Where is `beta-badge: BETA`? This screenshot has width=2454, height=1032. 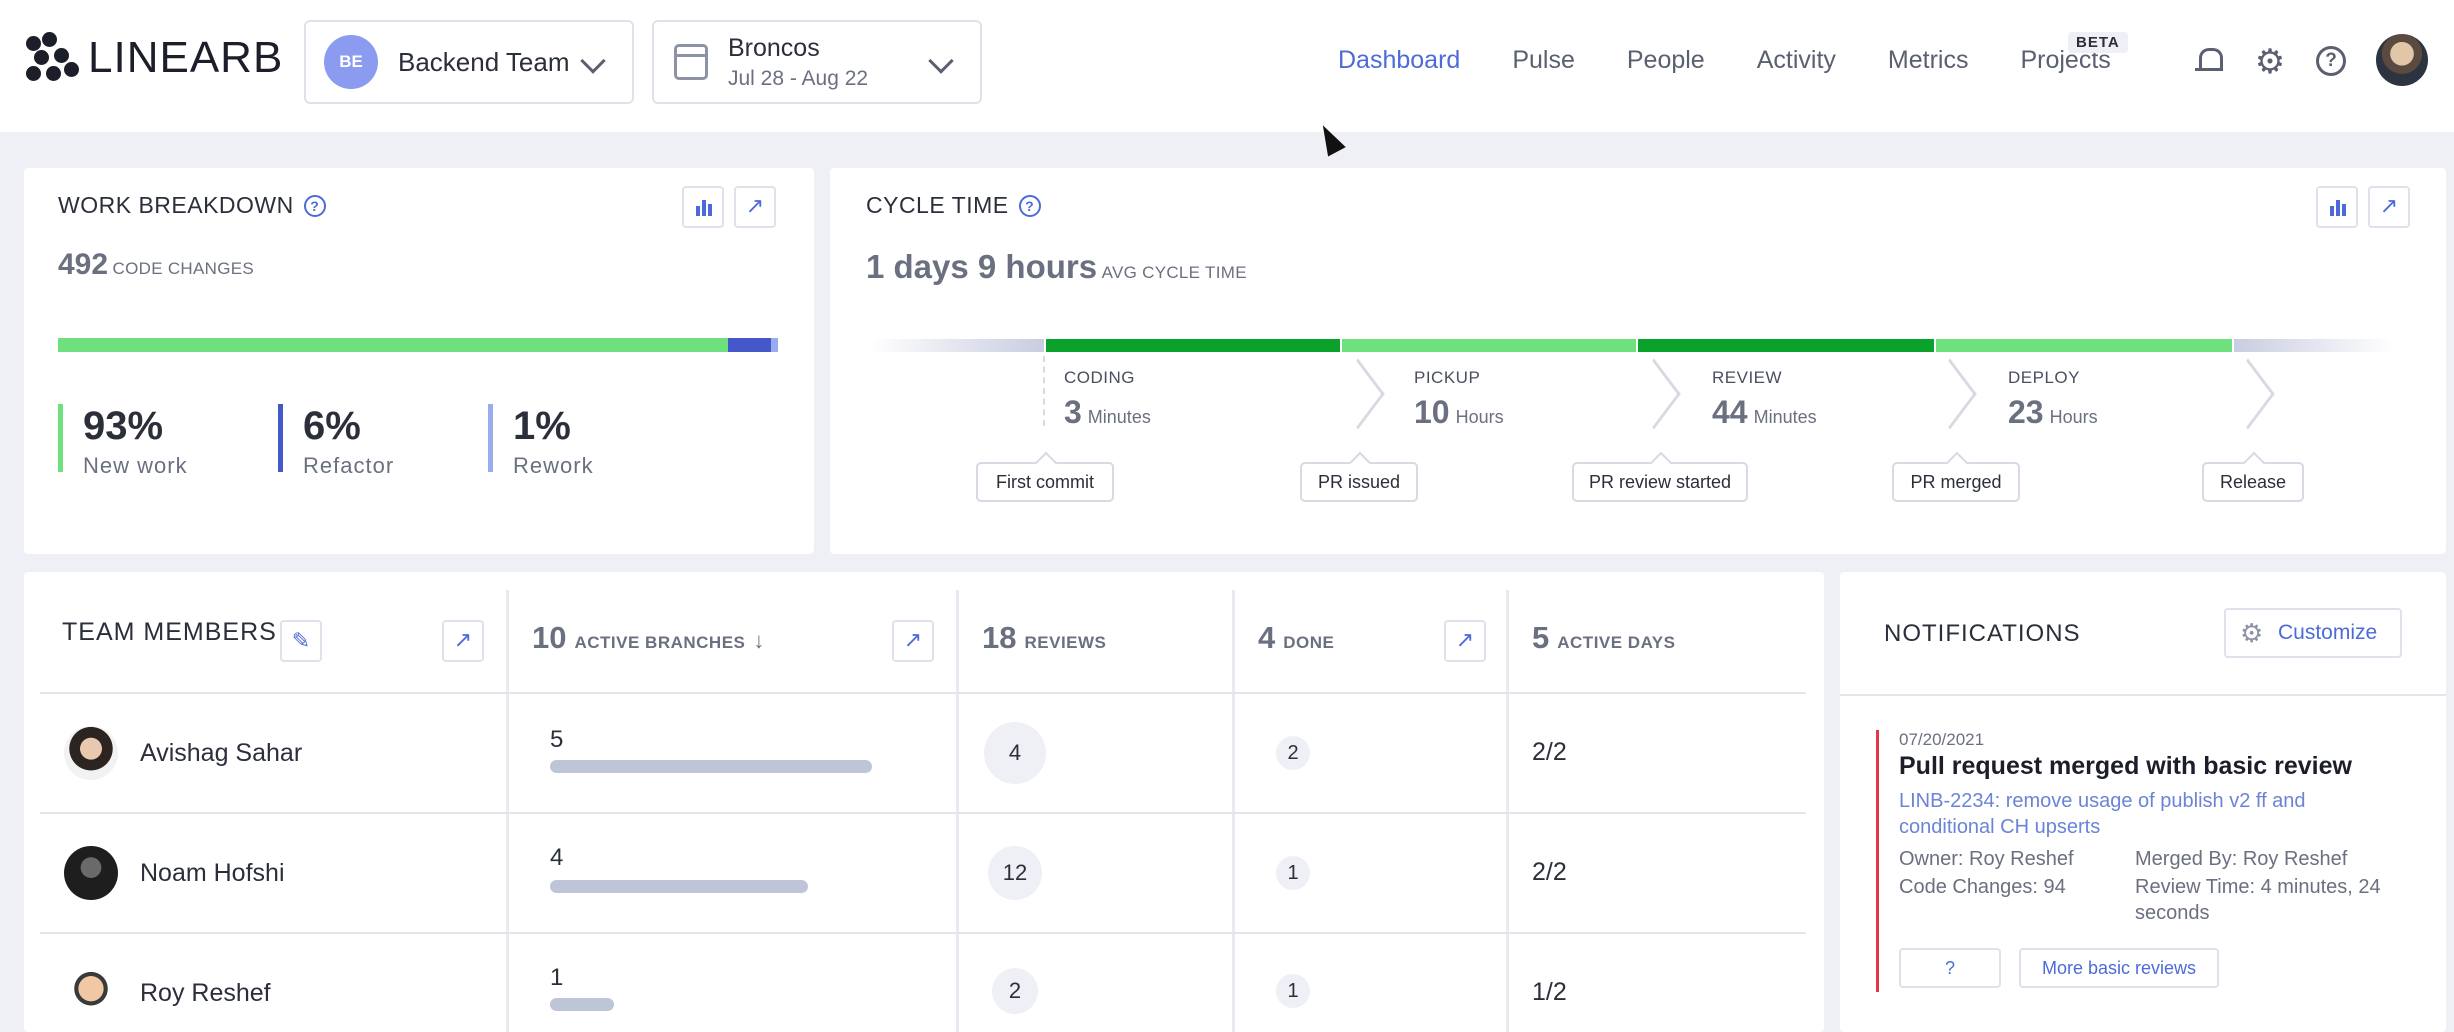 beta-badge: BETA is located at coordinates (2098, 42).